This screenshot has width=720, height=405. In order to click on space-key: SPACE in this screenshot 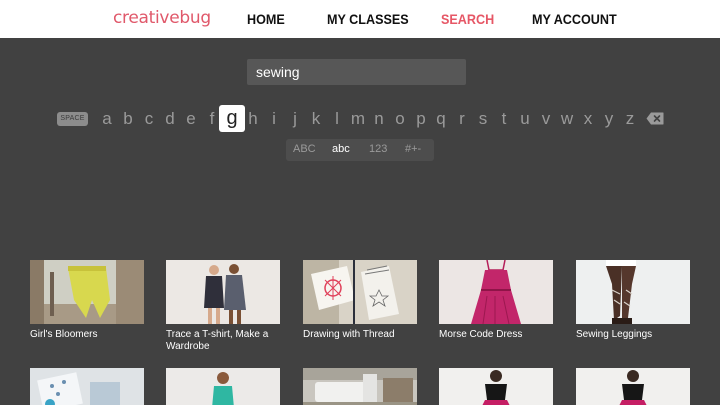, I will do `click(72, 119)`.